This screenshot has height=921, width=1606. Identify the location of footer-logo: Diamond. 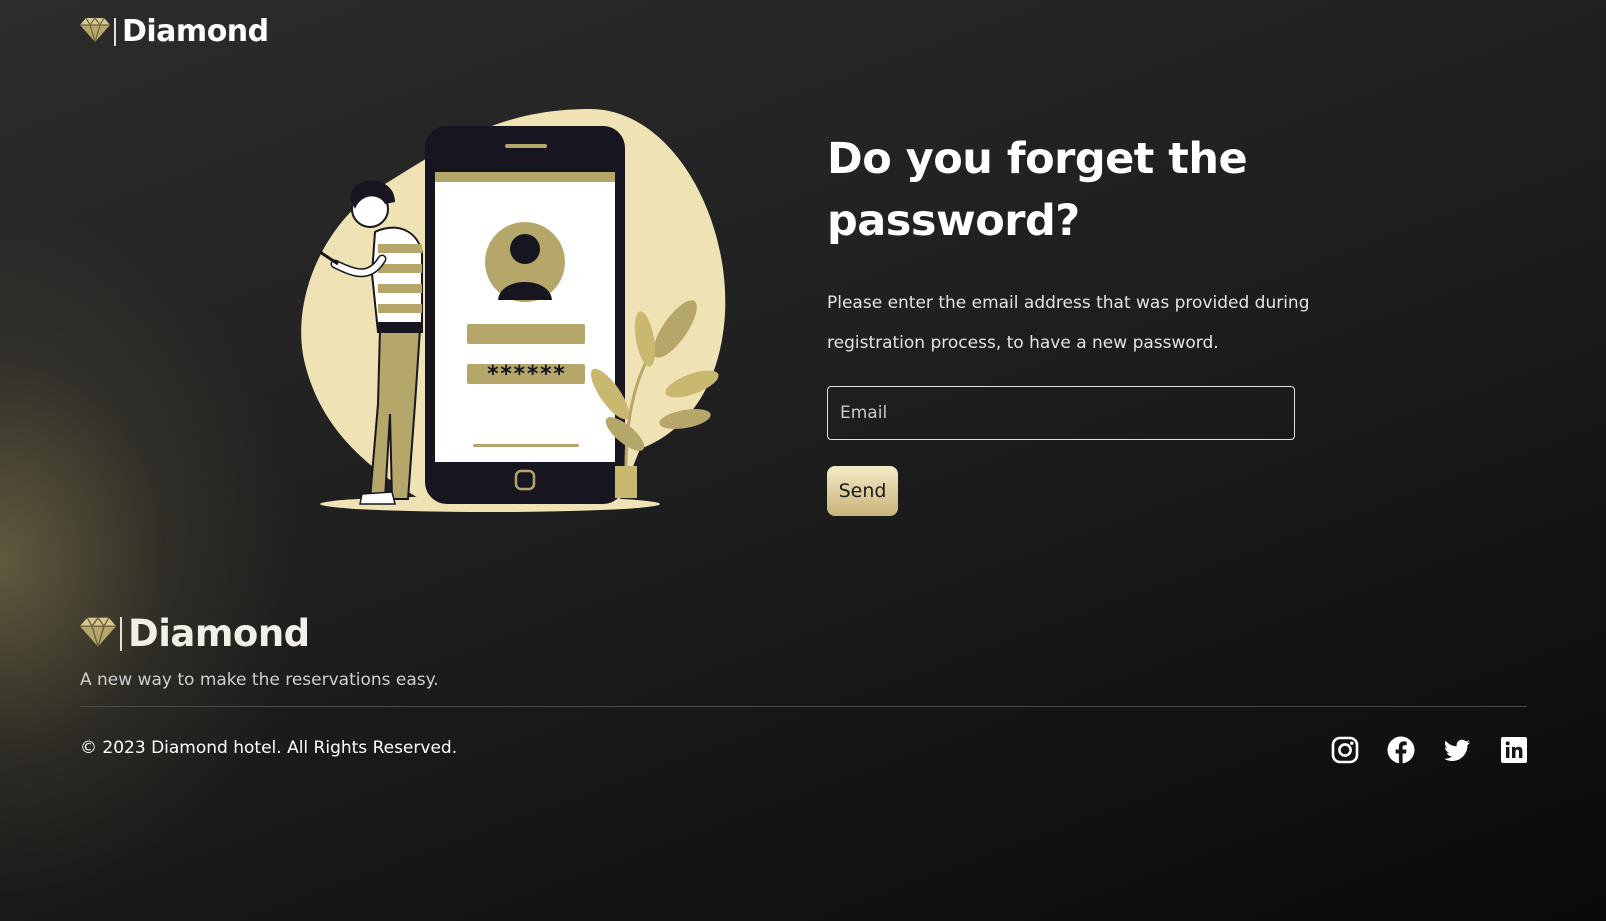
(195, 633).